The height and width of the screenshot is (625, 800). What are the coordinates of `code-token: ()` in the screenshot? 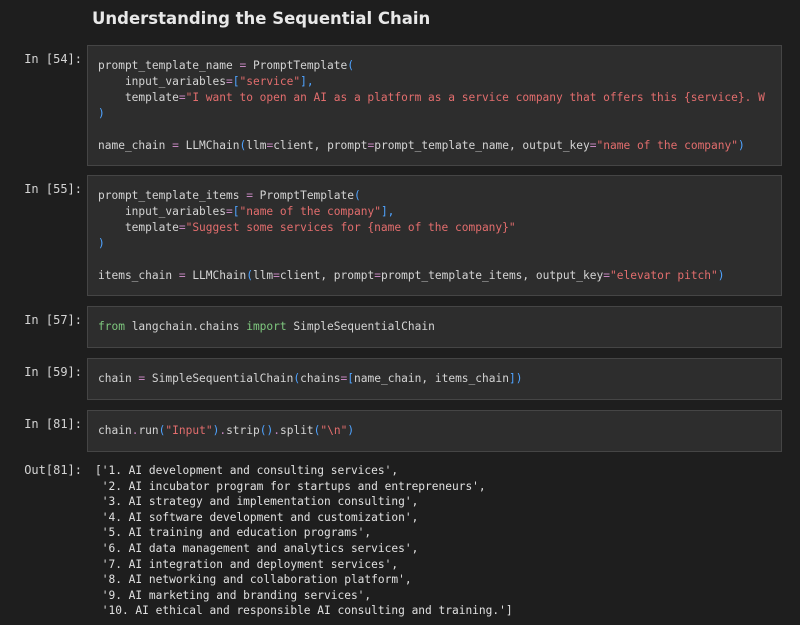 It's located at (266, 430).